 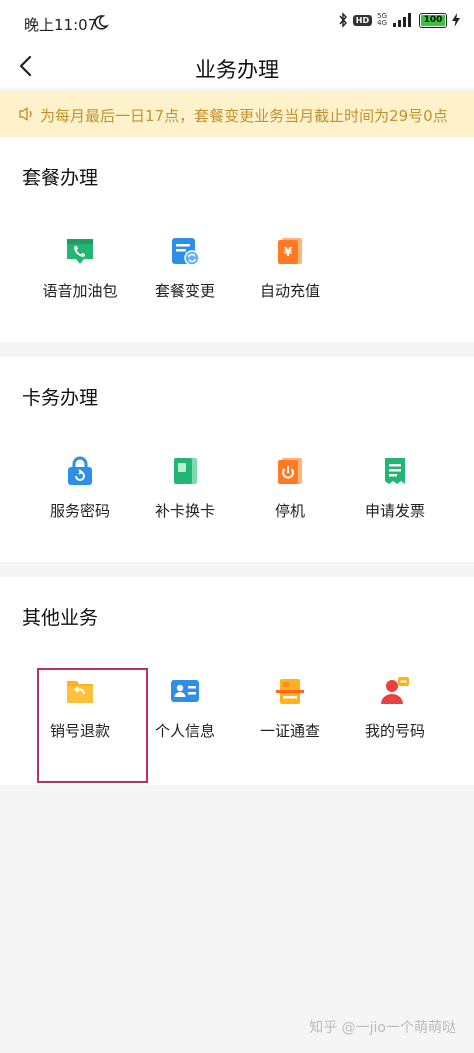 I want to click on tile-my-number: 我的号码, so click(x=395, y=715).